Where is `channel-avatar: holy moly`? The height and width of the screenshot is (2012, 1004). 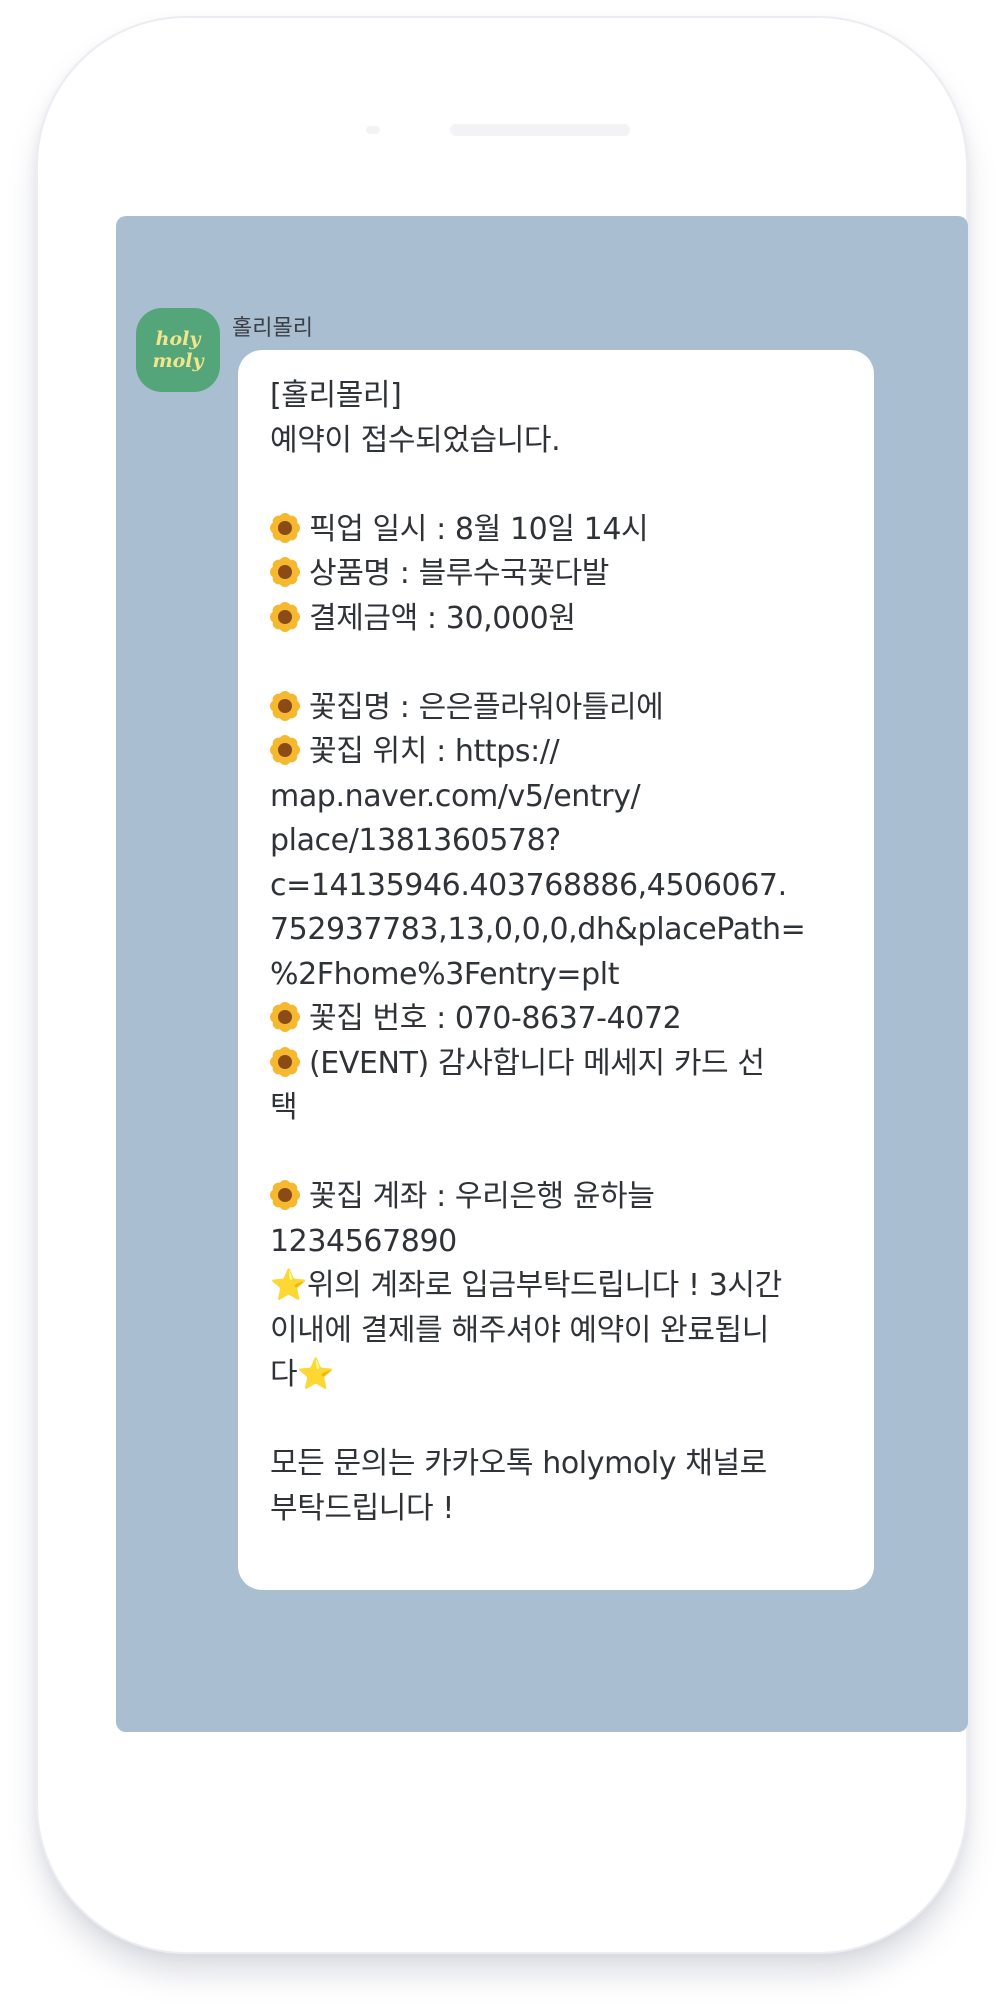 channel-avatar: holy moly is located at coordinates (178, 350).